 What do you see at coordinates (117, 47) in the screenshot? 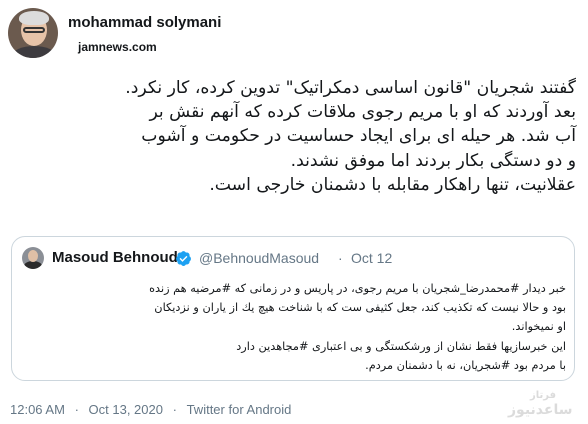
I see `author-source: jamnews.com` at bounding box center [117, 47].